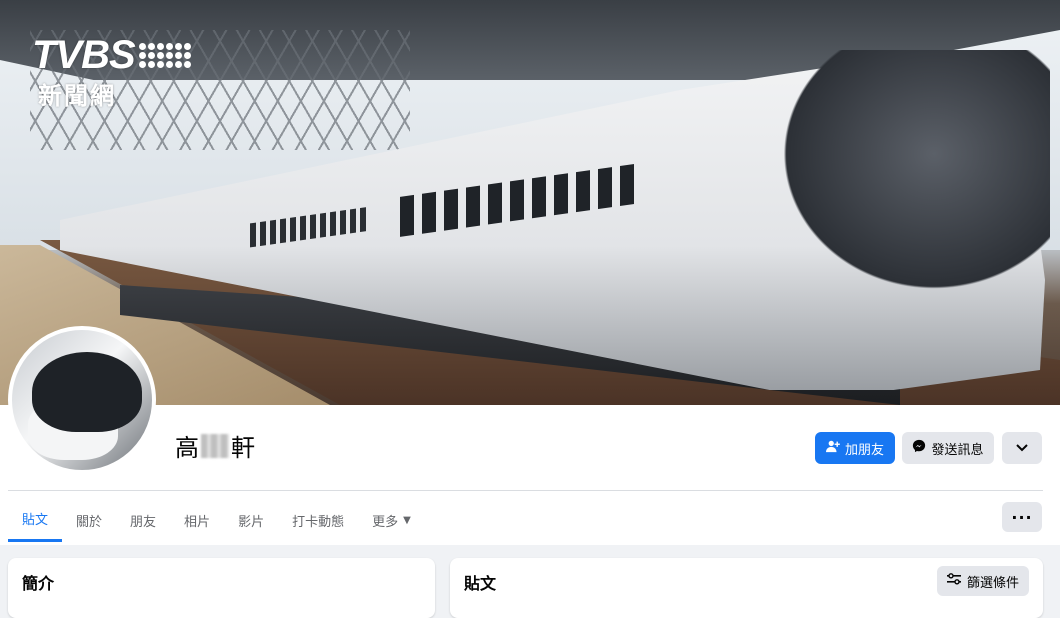  I want to click on profile-tabs: 貼文 關於 朋友 相片 影片 打卡動態 更多 ▼, so click(216, 520).